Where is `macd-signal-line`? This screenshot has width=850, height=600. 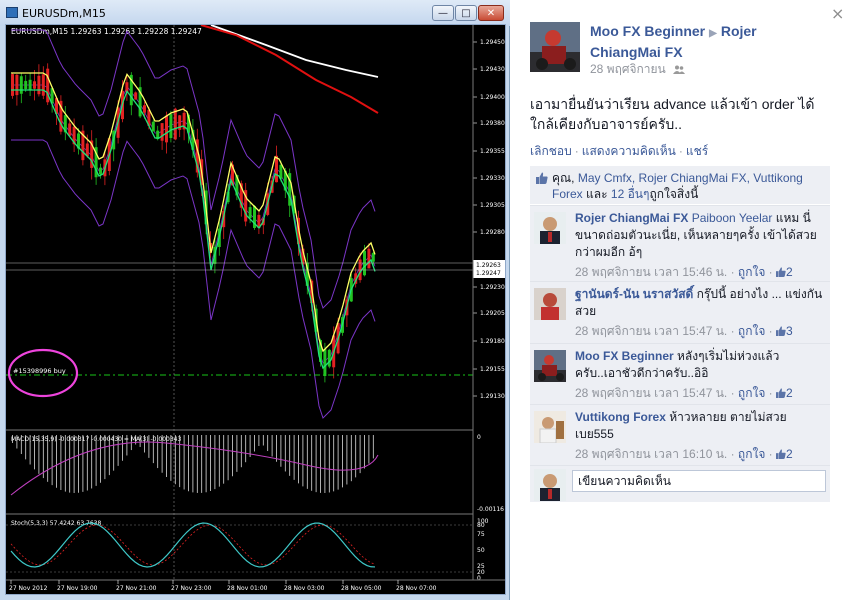 macd-signal-line is located at coordinates (194, 468).